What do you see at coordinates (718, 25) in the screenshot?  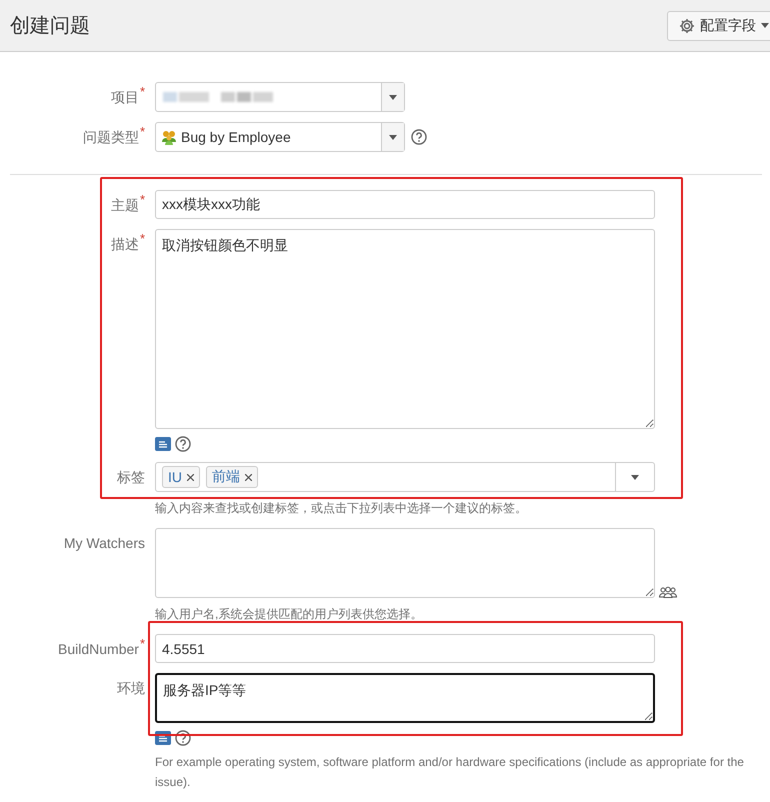 I see `configure-fields-button: 配置字段` at bounding box center [718, 25].